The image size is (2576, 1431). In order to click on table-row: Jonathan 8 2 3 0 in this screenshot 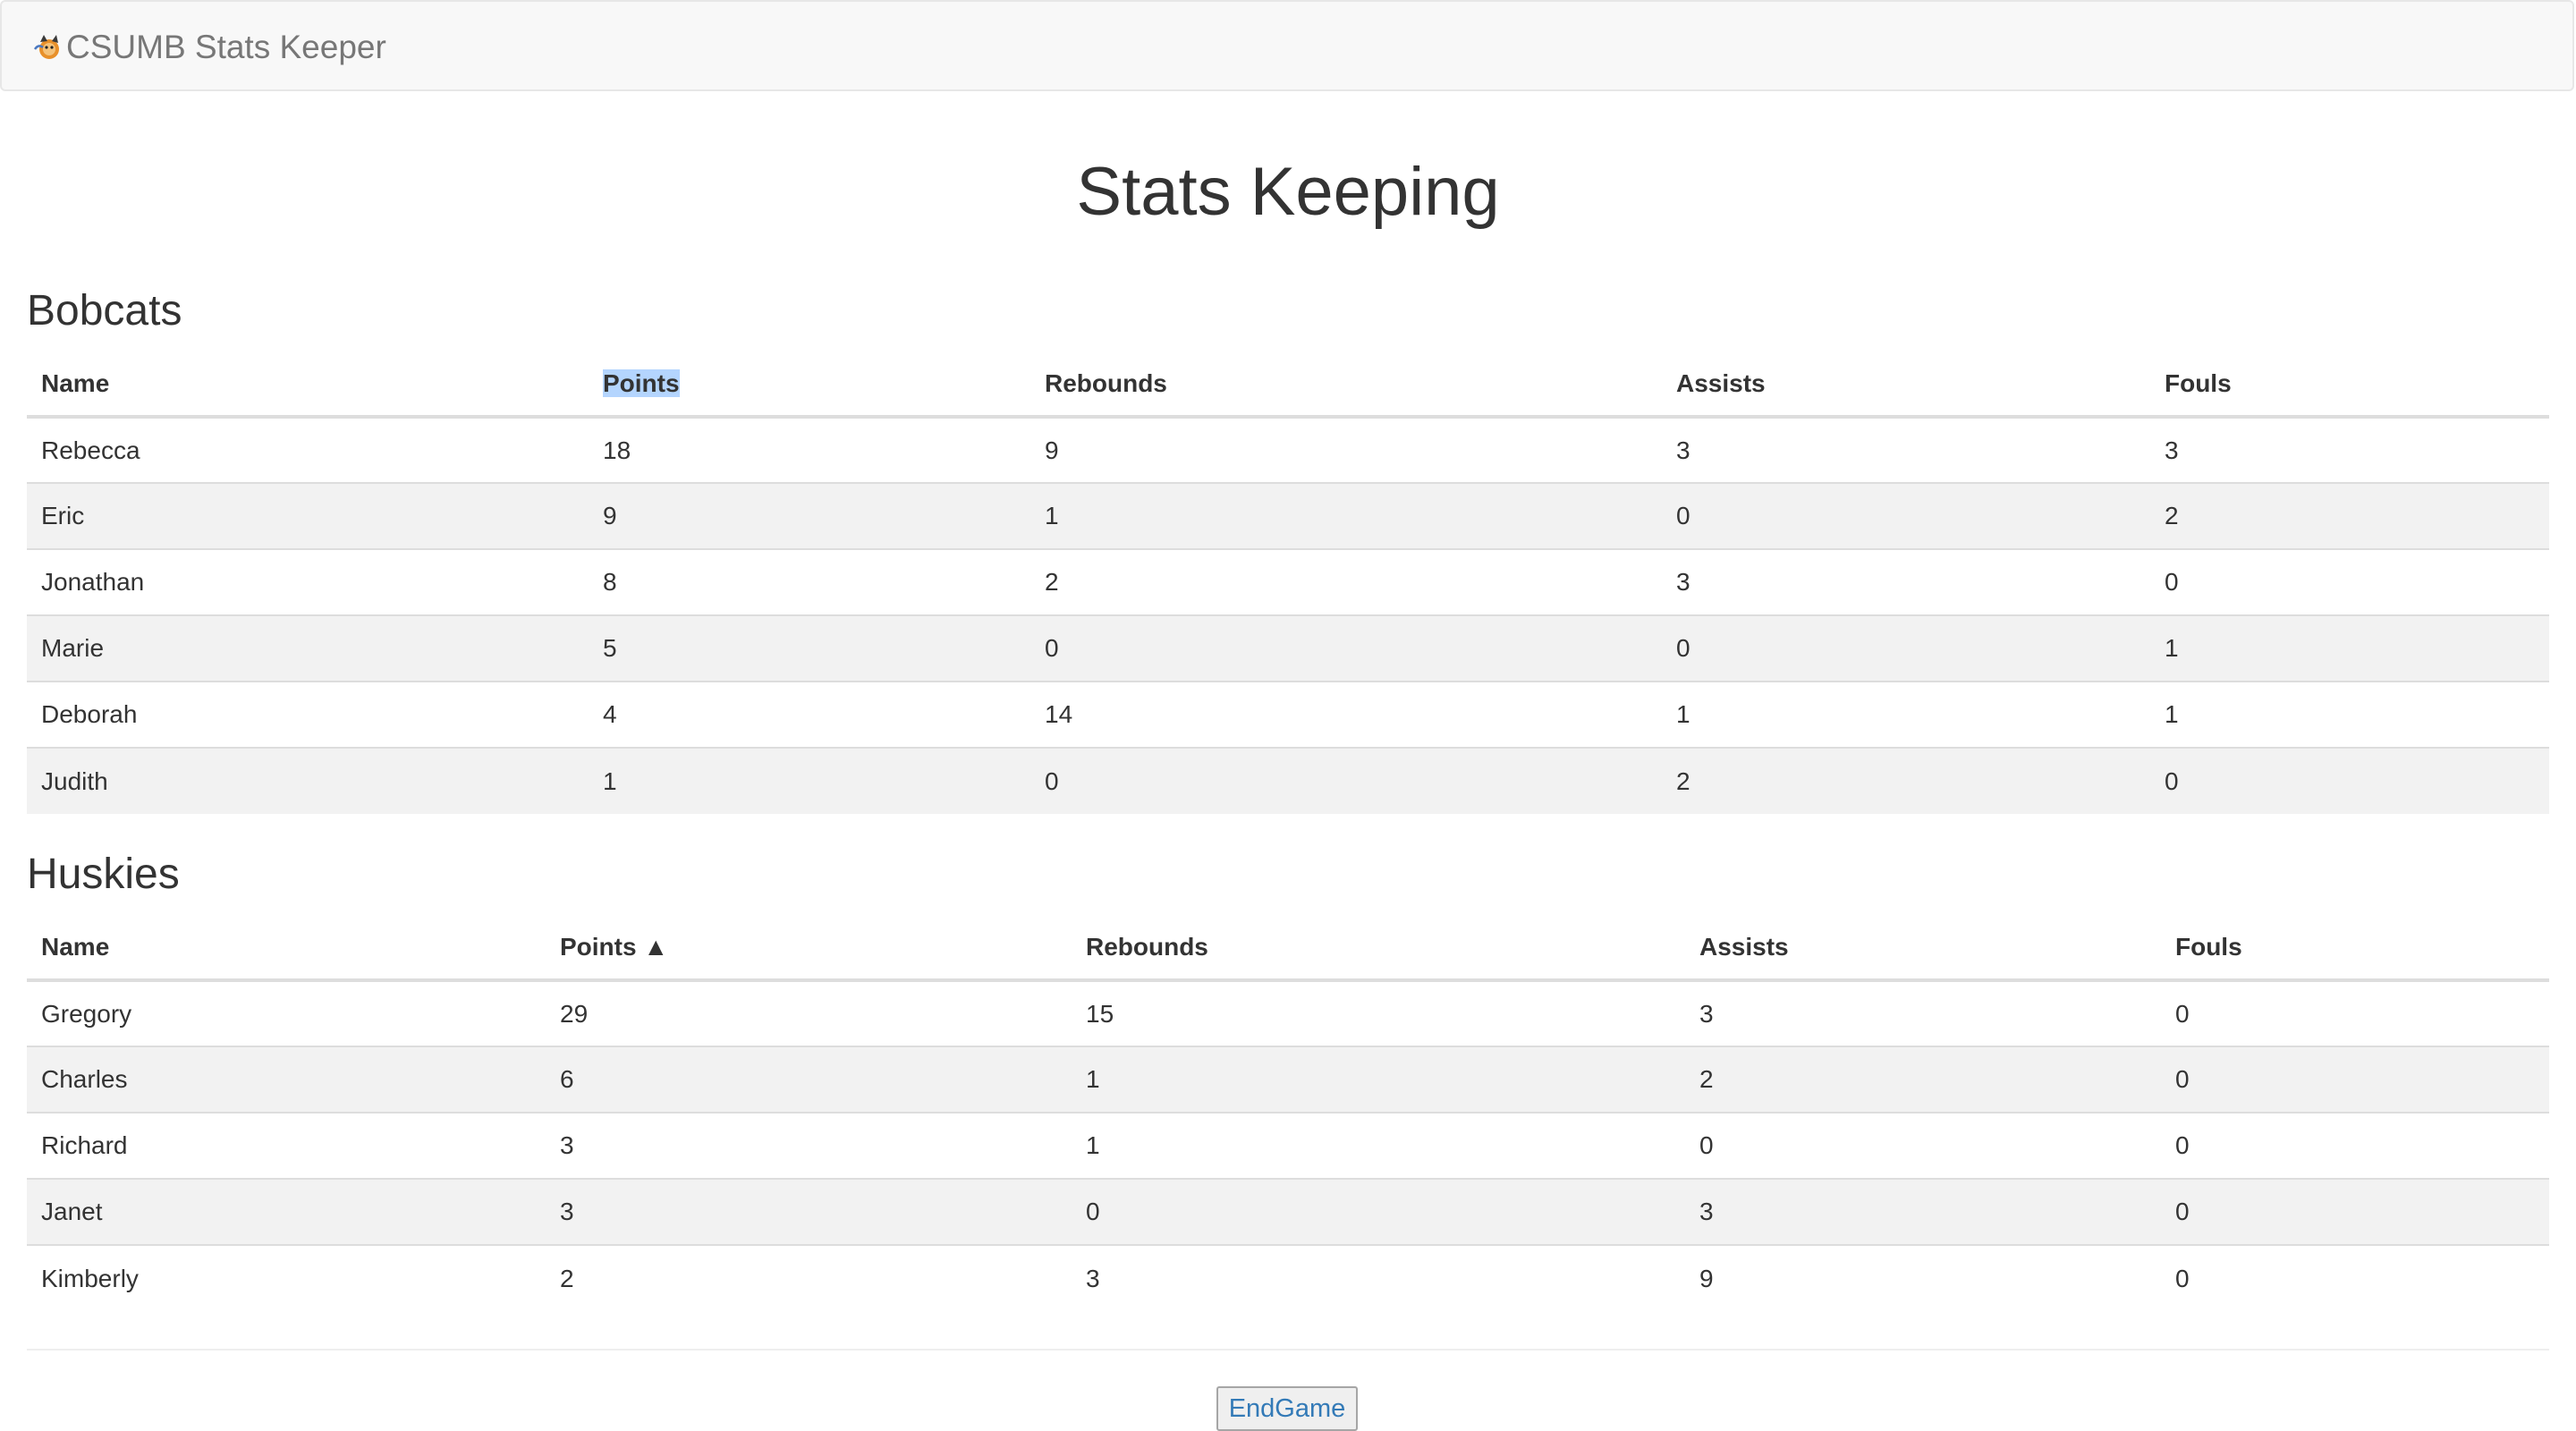, I will do `click(1288, 582)`.